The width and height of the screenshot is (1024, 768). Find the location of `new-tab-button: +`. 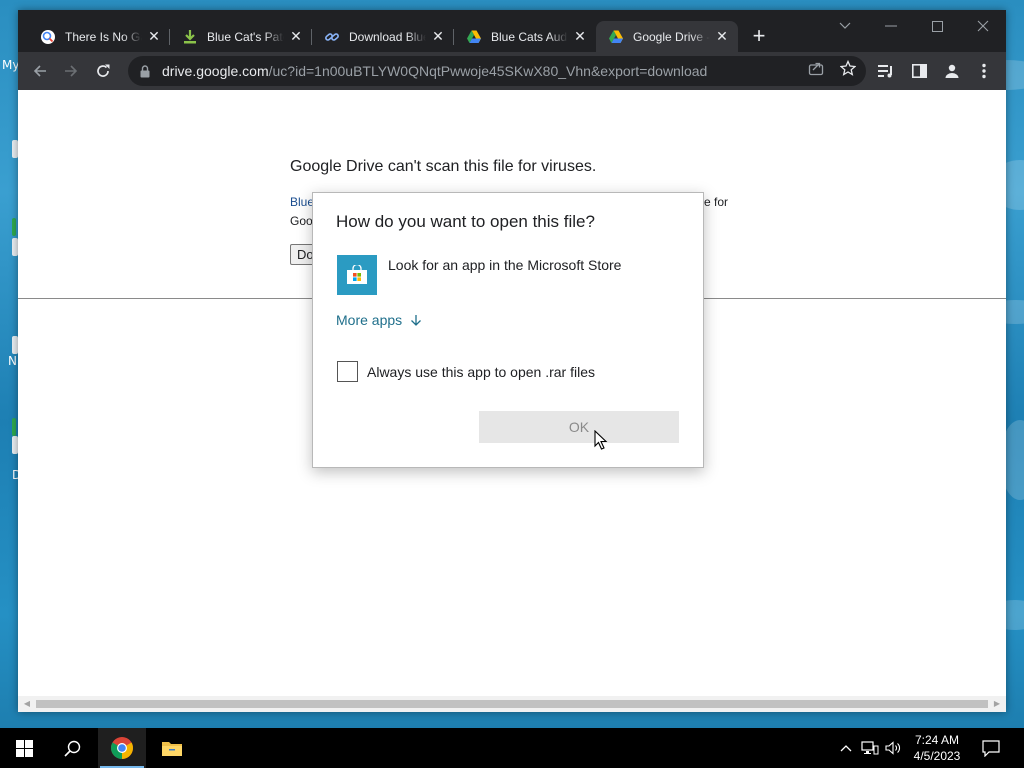

new-tab-button: + is located at coordinates (759, 36).